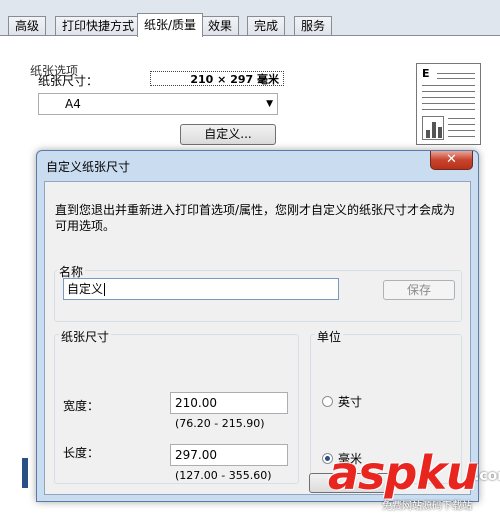  I want to click on watermark-logo: aspku, so click(403, 473).